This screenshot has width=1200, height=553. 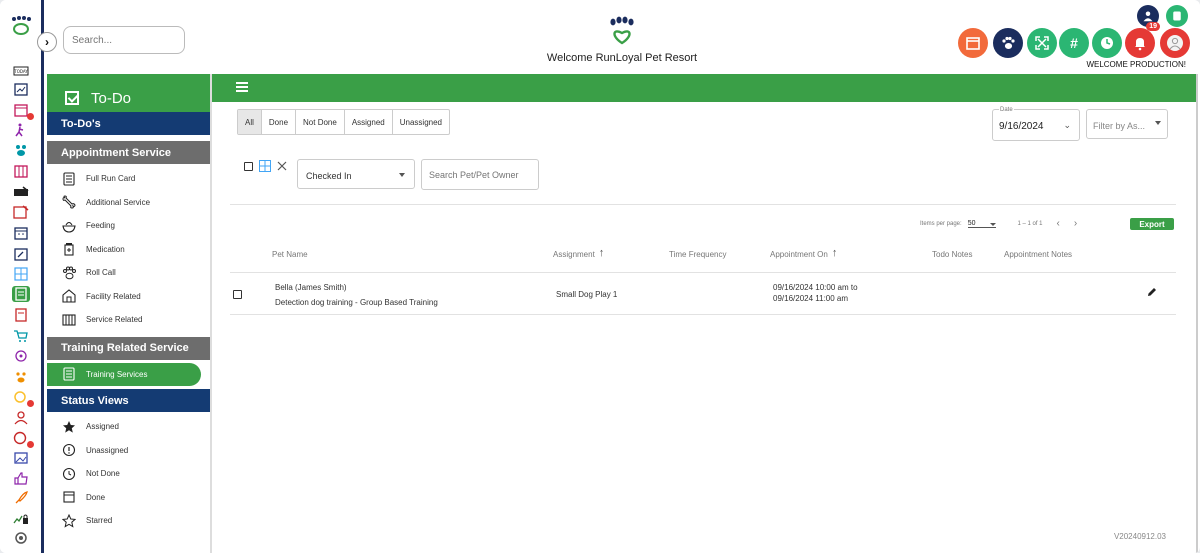 I want to click on section-todos: To-Do's, so click(x=128, y=123).